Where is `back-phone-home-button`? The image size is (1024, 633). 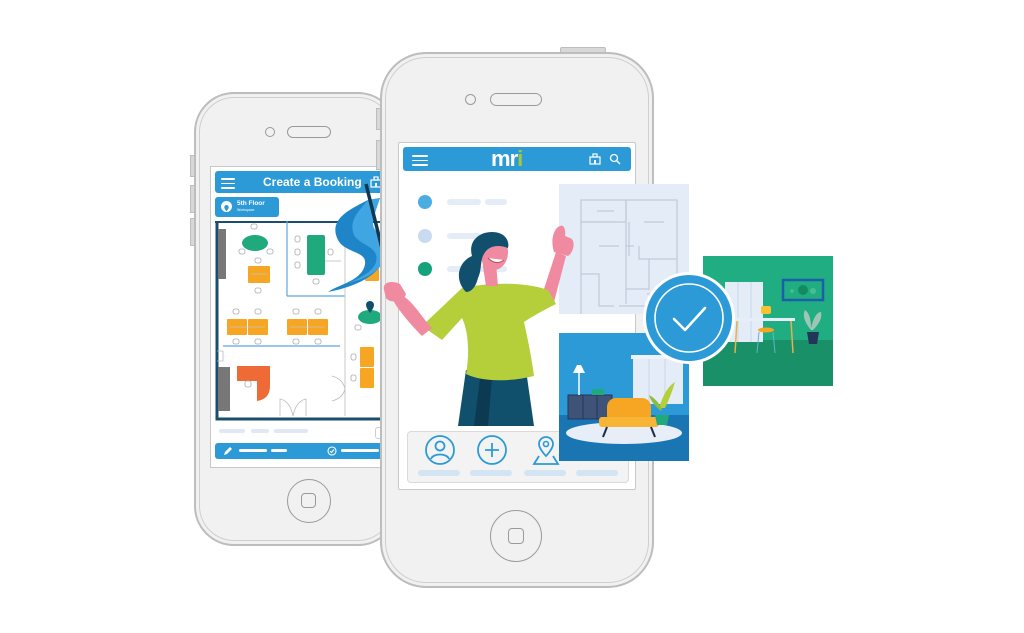
back-phone-home-button is located at coordinates (309, 501).